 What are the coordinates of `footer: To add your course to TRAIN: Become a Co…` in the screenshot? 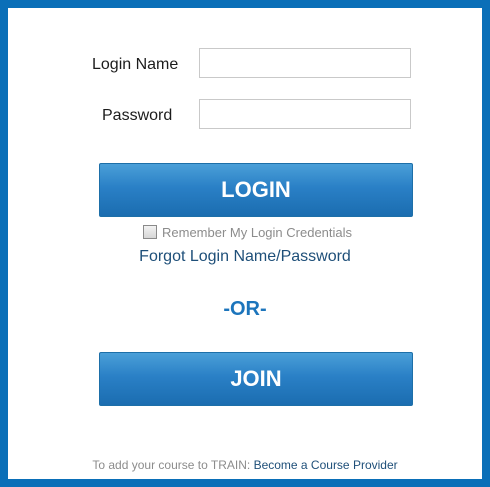 It's located at (245, 465).